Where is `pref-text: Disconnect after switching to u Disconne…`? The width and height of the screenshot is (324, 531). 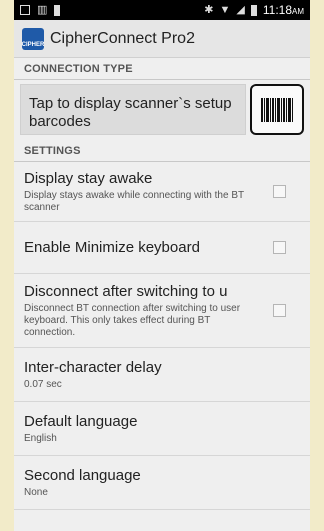 pref-text: Disconnect after switching to u Disconne… is located at coordinates (141, 311).